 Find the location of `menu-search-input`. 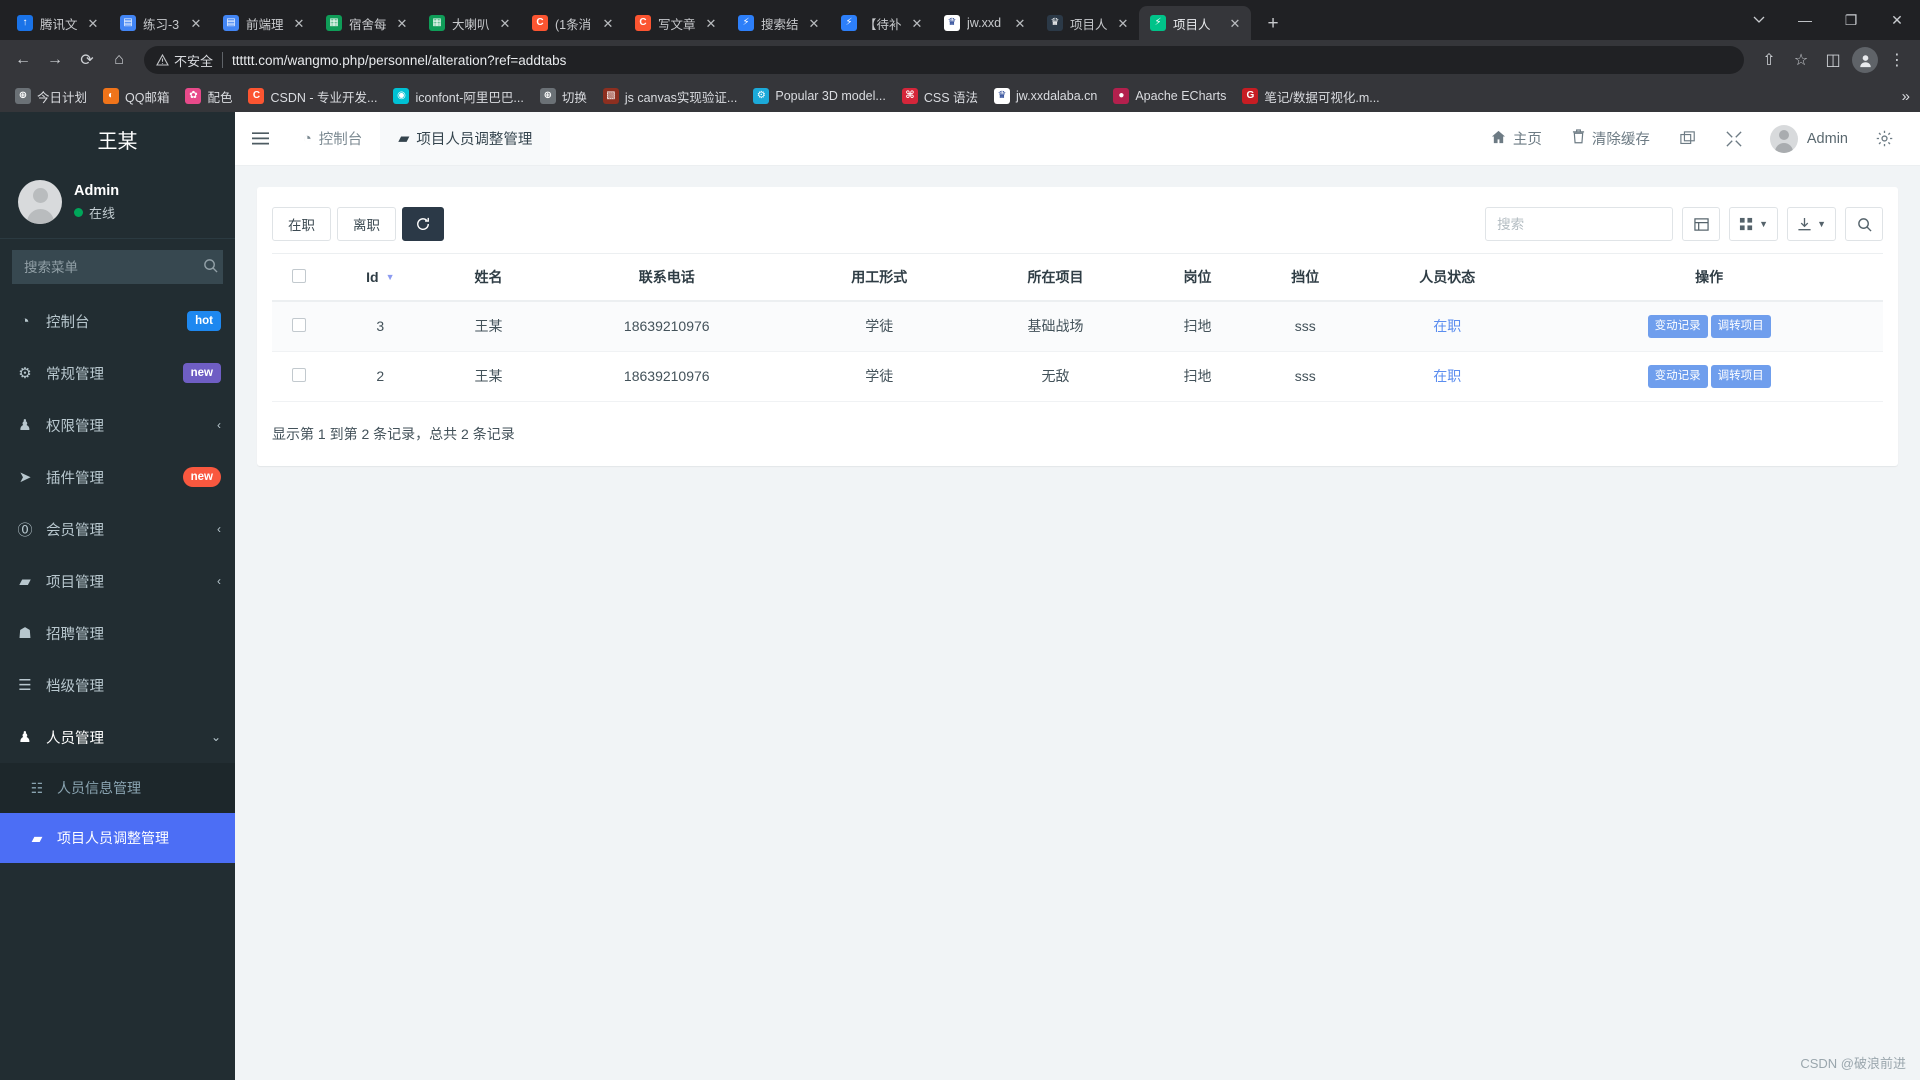

menu-search-input is located at coordinates (112, 267).